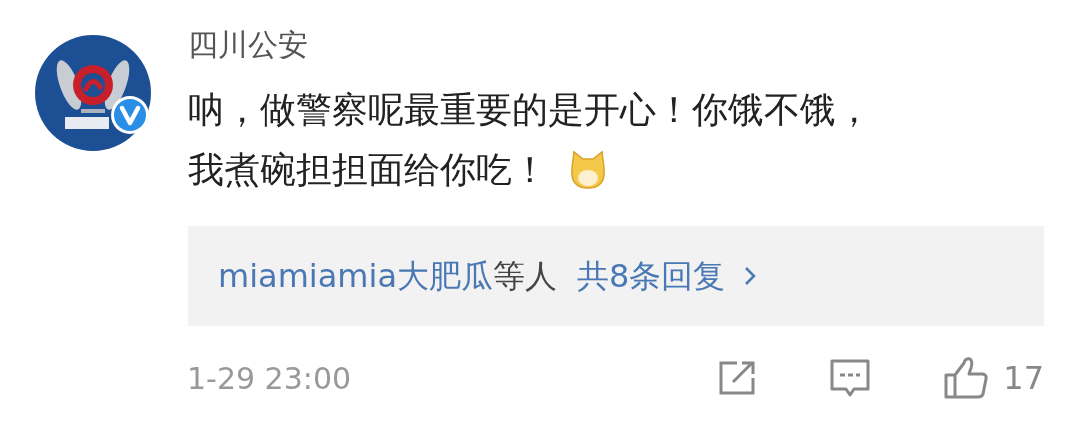  I want to click on chevron-right-icon, so click(750, 276).